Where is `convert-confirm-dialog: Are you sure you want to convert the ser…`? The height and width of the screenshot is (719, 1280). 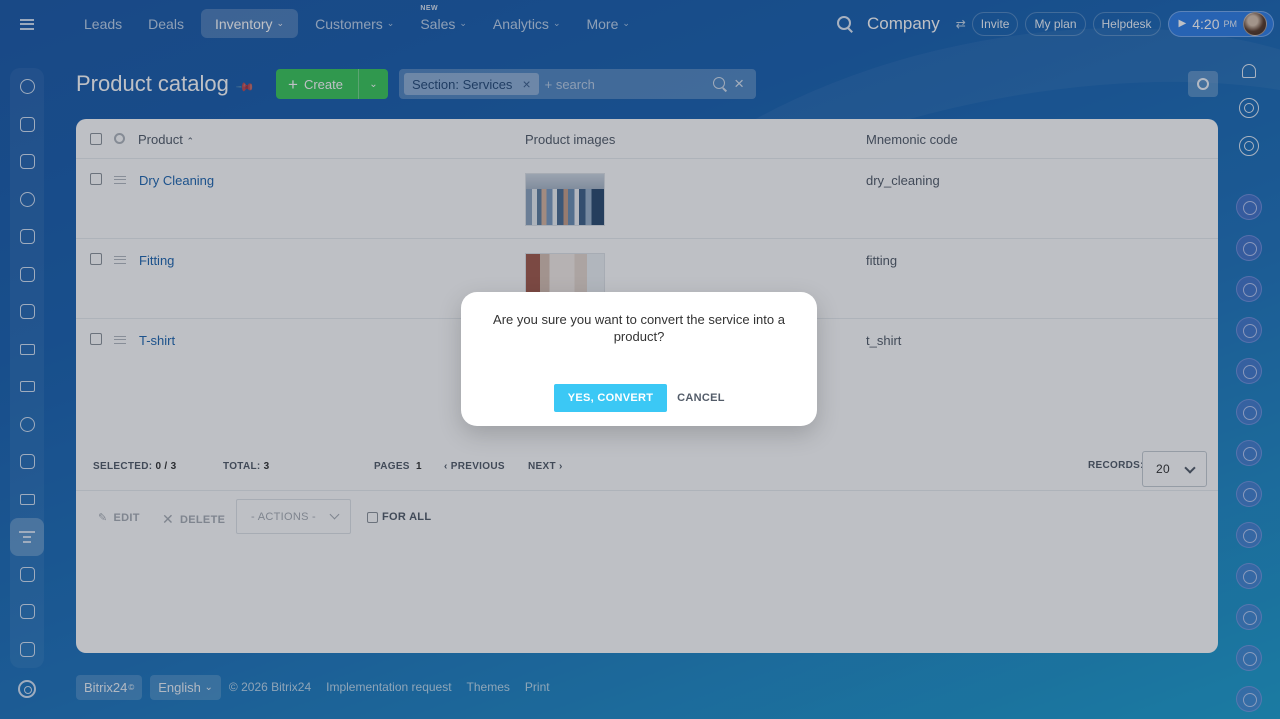 convert-confirm-dialog: Are you sure you want to convert the ser… is located at coordinates (639, 359).